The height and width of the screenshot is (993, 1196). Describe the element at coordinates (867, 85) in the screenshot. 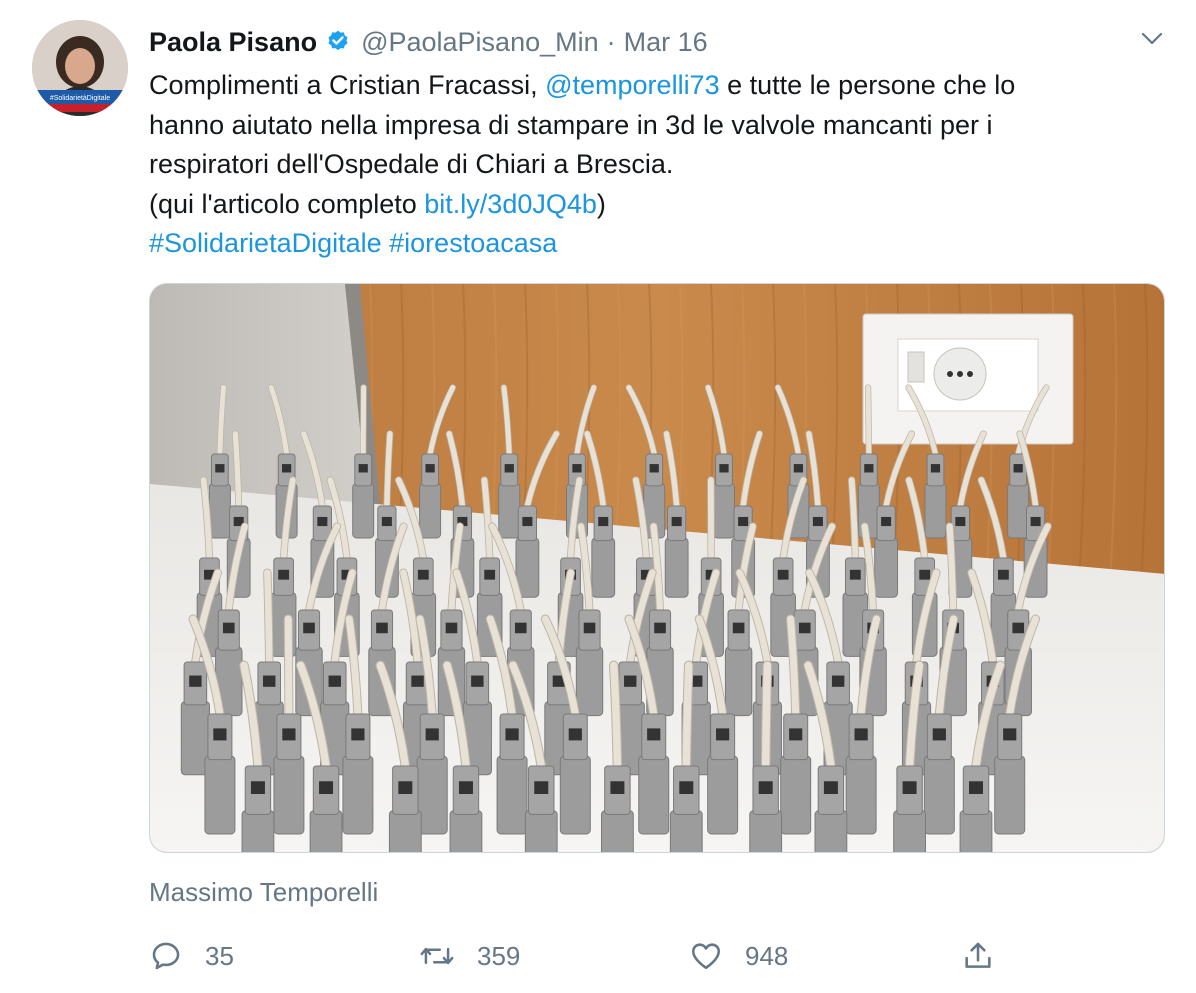

I see `tweet-text-segment: e tutte le persone che lo` at that location.